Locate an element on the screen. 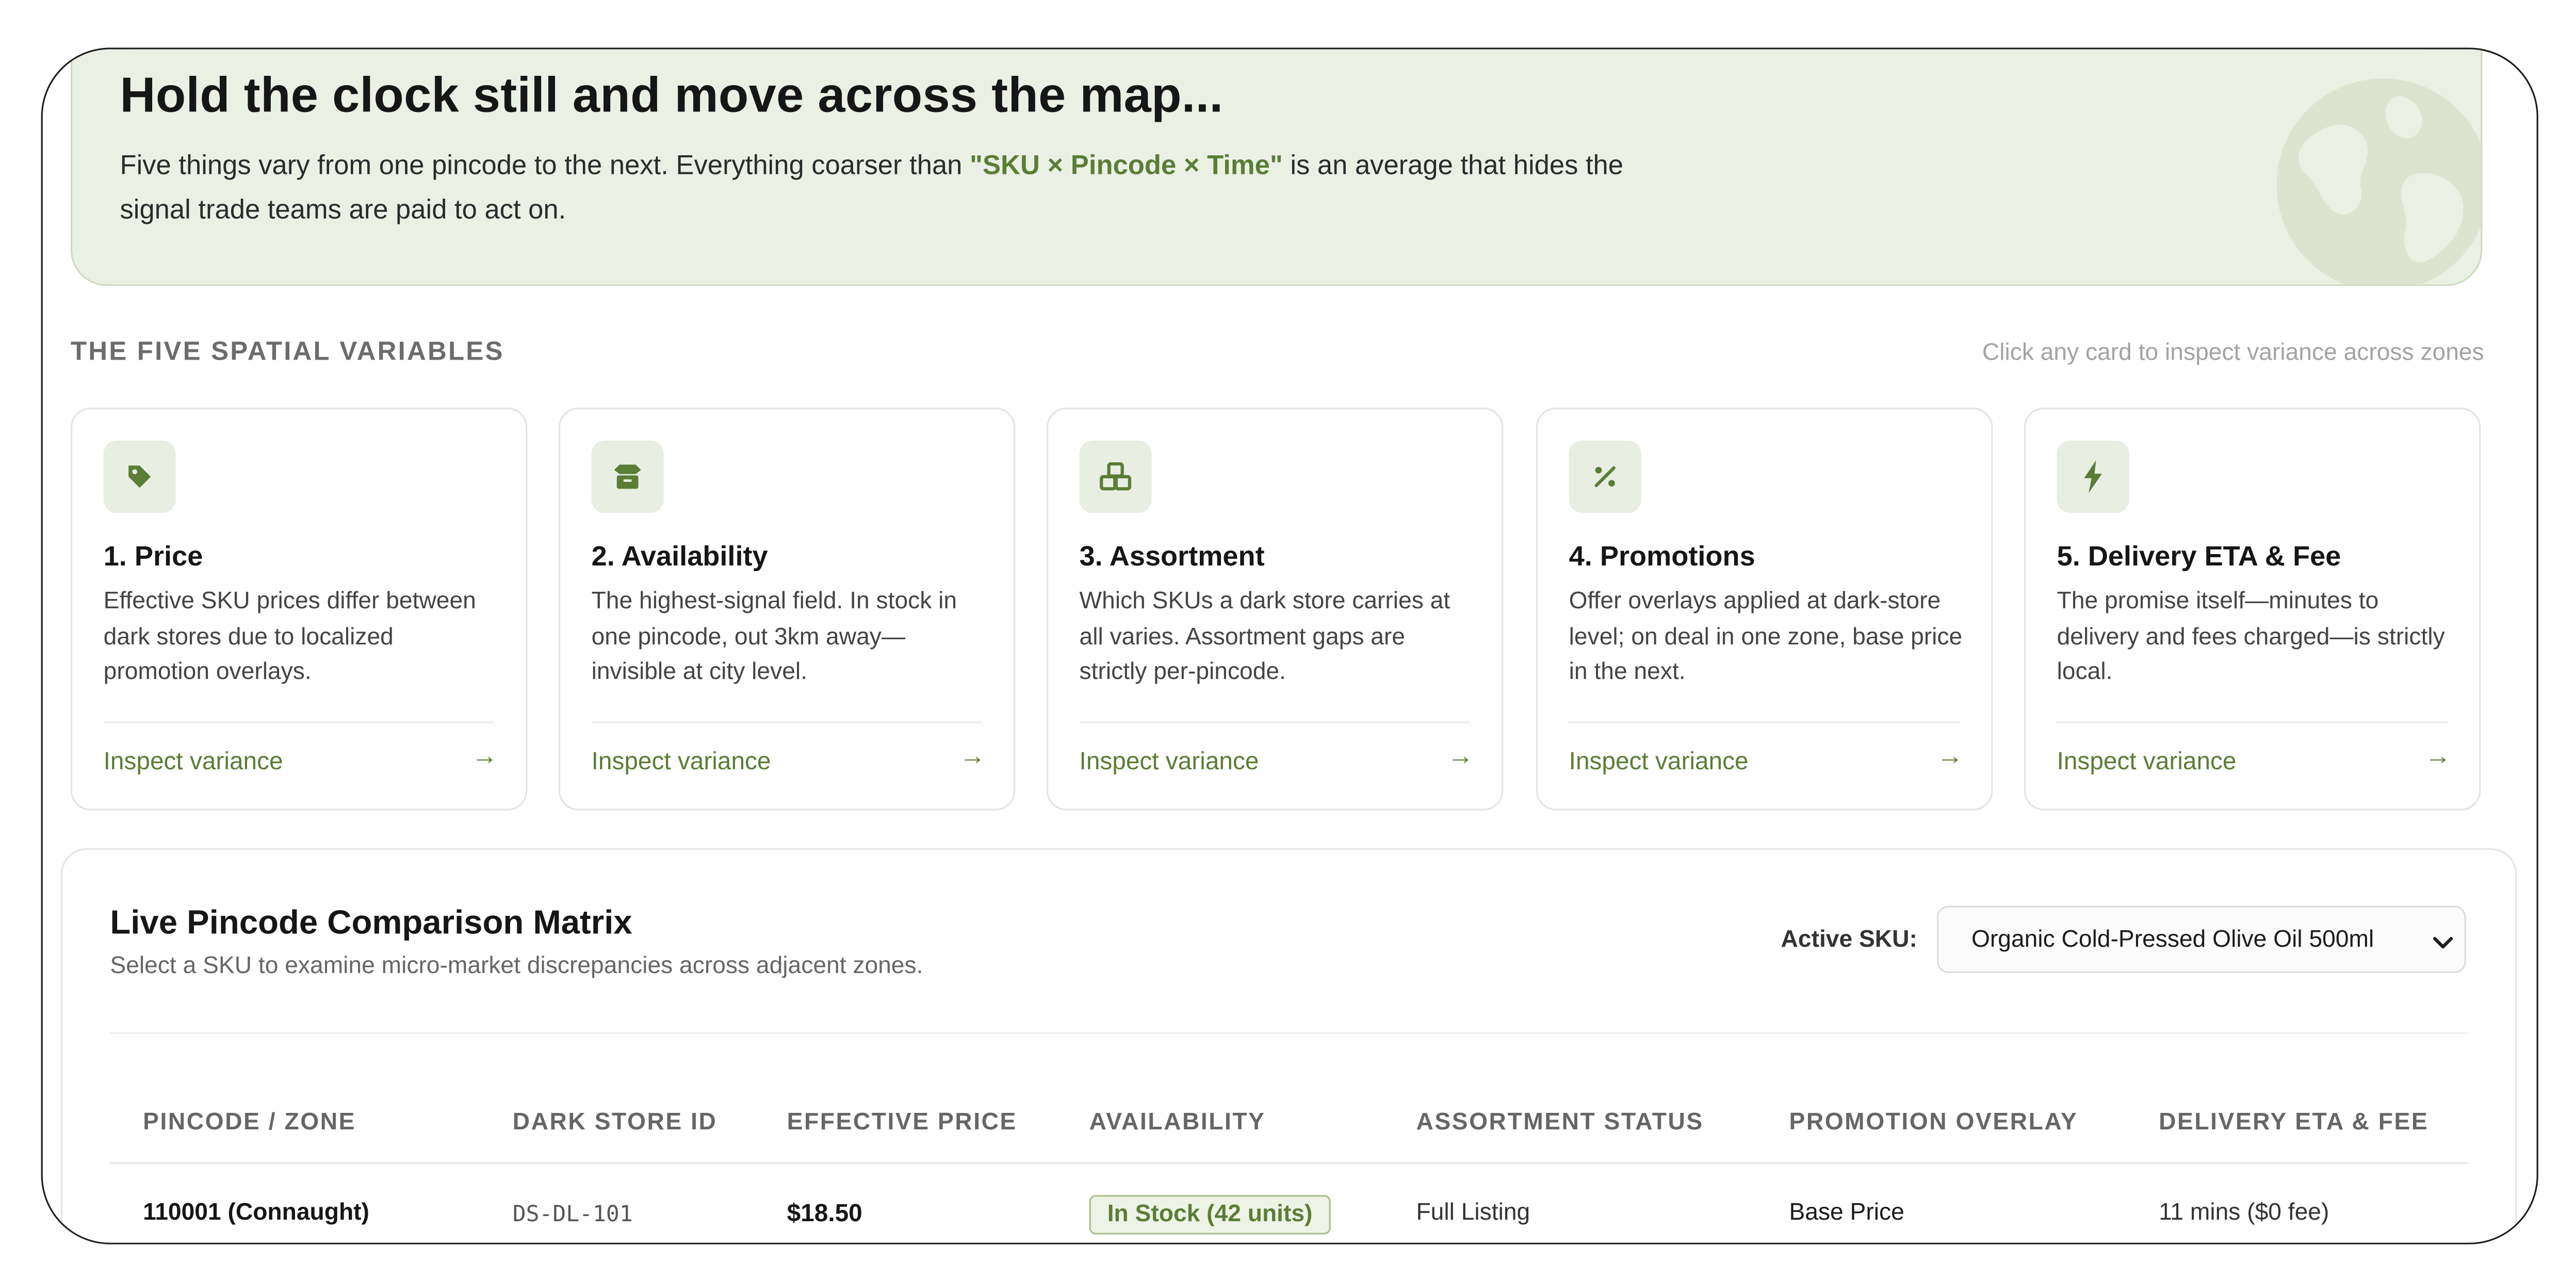 The width and height of the screenshot is (2576, 1279). active-sku-select: Organic Cold-Pressed Olive Oil 500ml is located at coordinates (2201, 940).